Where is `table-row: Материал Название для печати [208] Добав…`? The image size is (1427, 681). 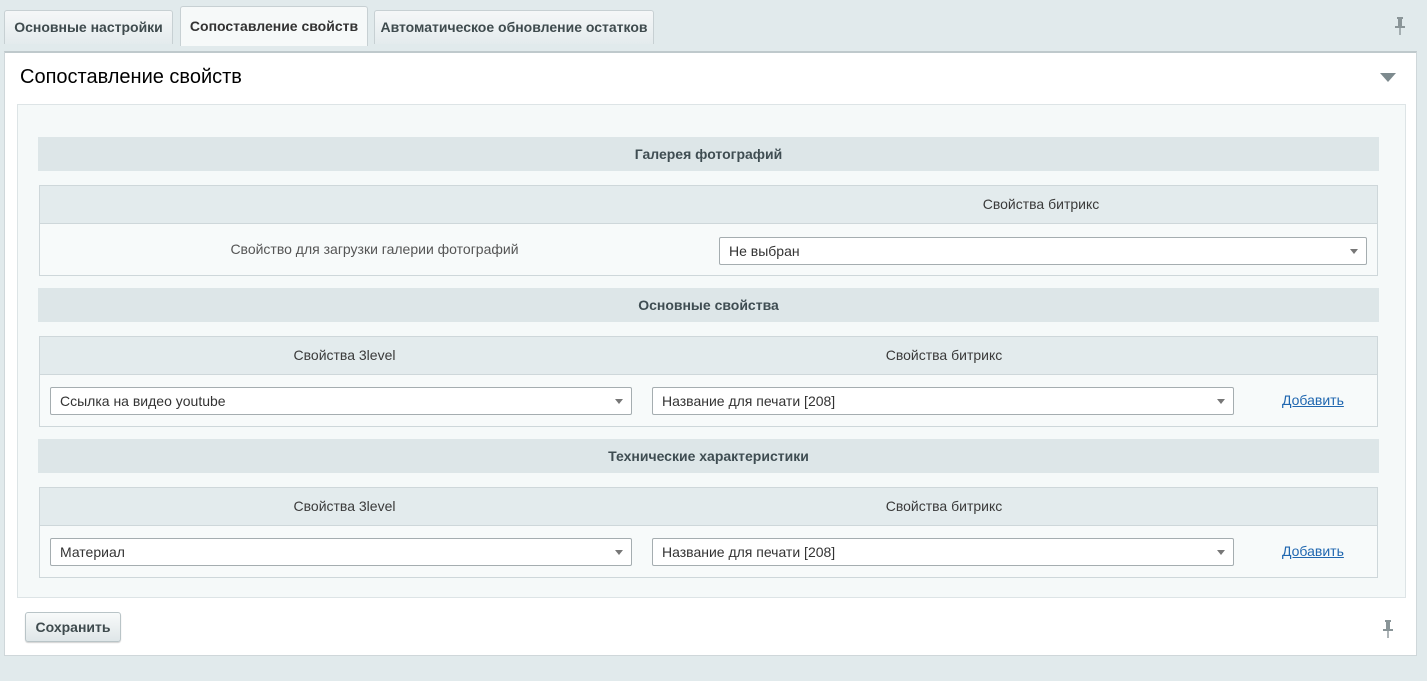
table-row: Материал Название для печати [208] Добав… is located at coordinates (708, 552).